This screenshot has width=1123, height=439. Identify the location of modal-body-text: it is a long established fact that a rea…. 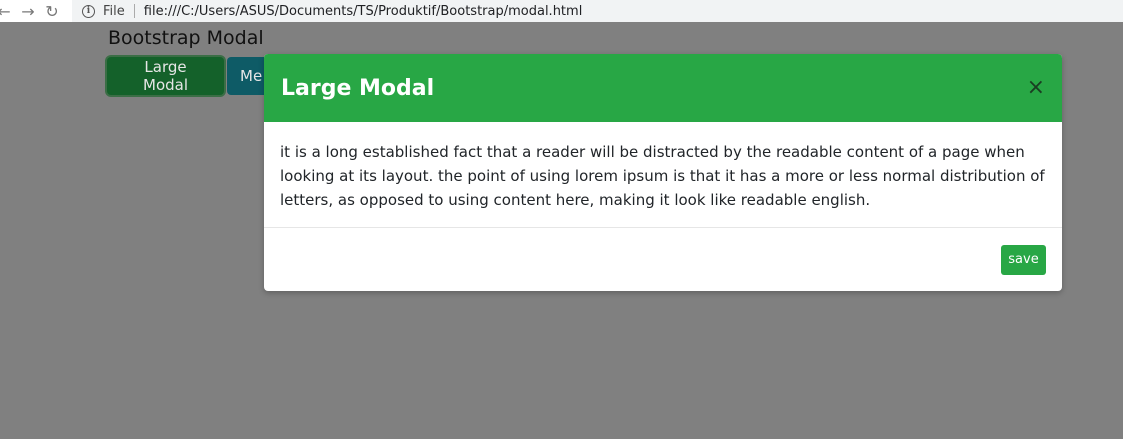
(662, 176).